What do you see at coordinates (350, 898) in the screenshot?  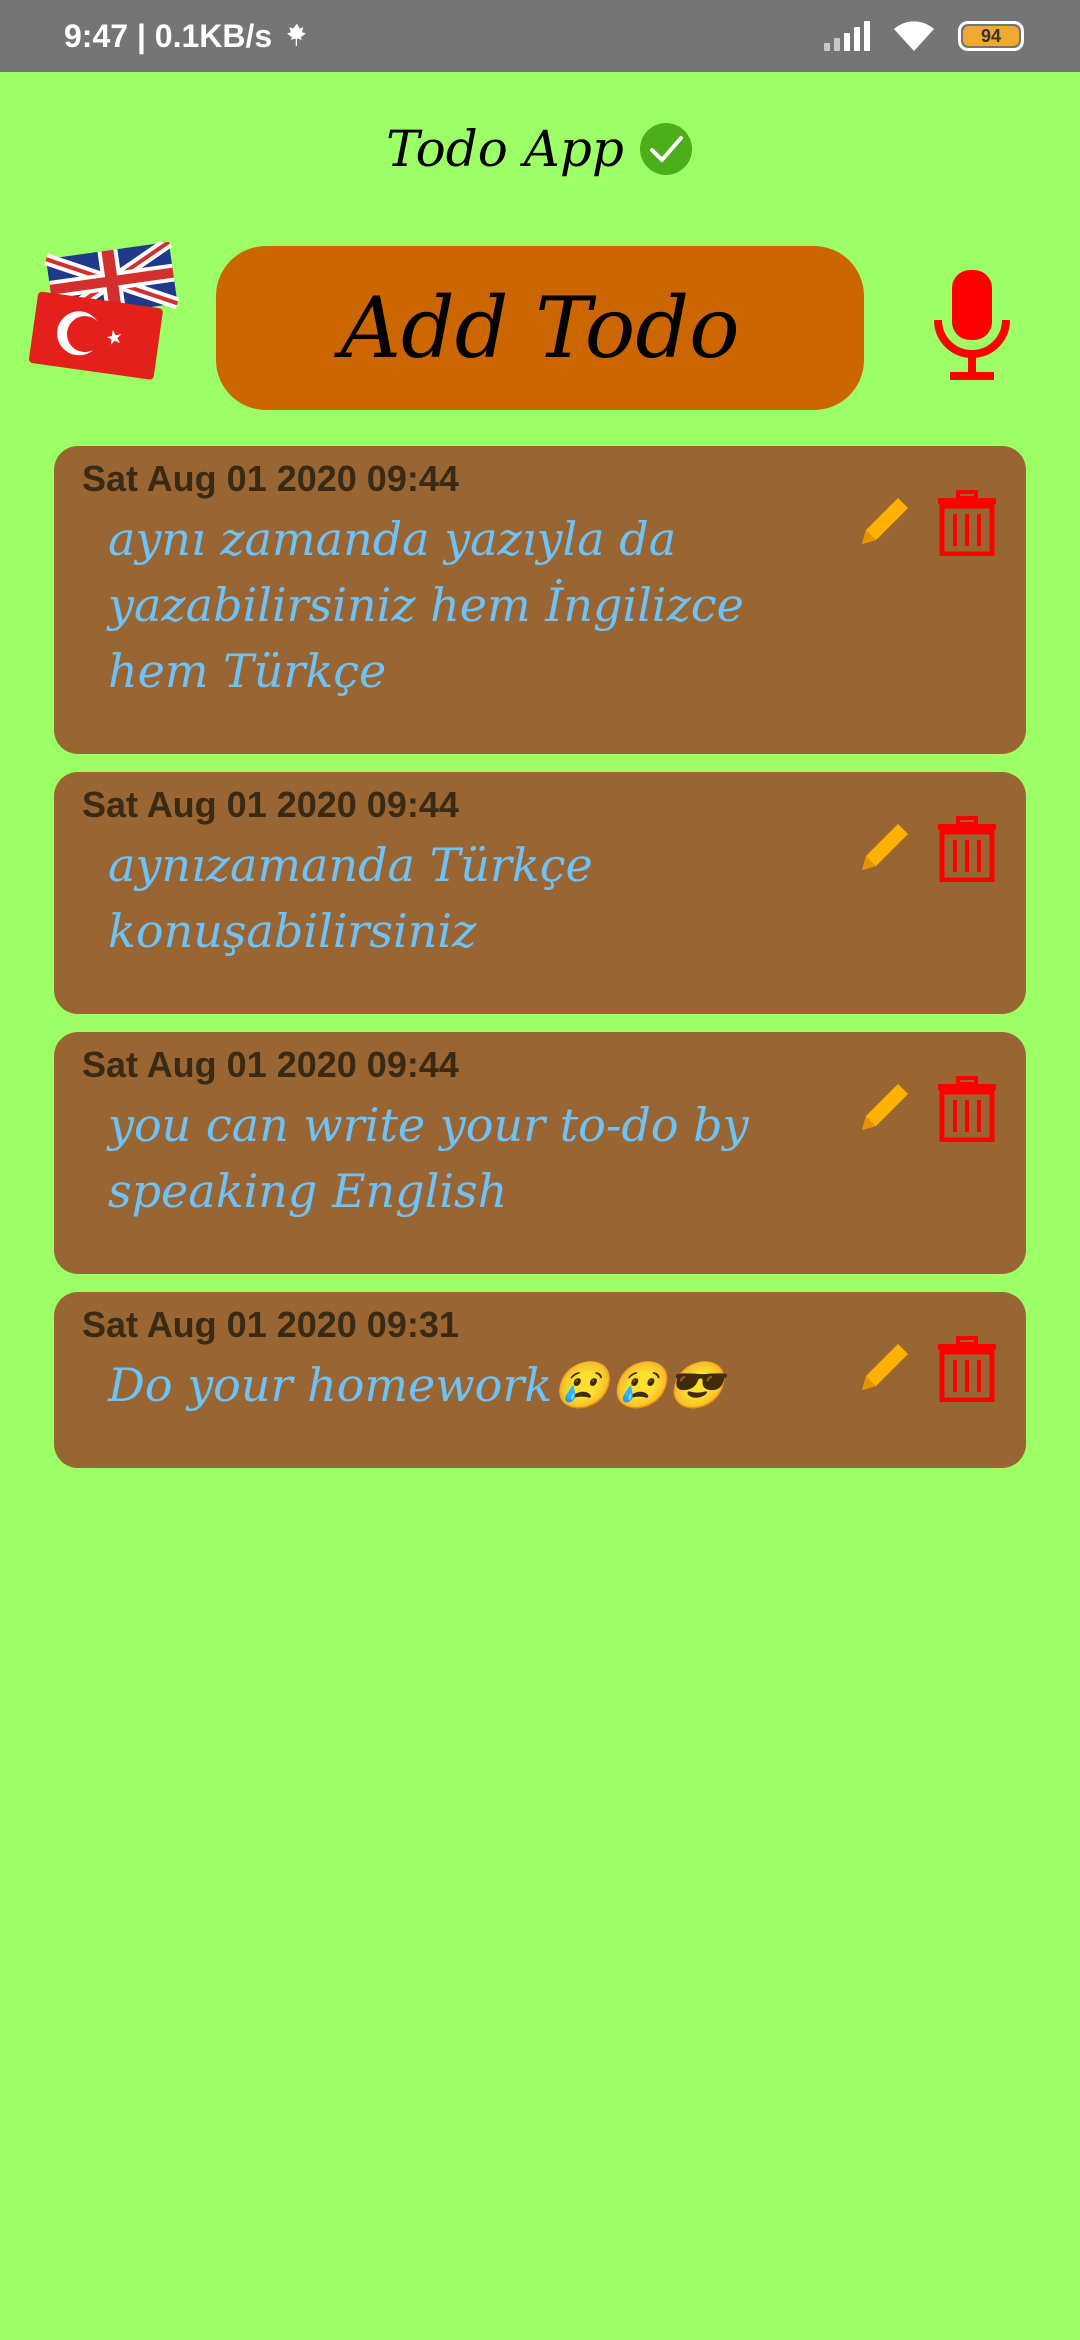 I see `todo-text: aynızamanda Türkçe konuşabilirsiniz` at bounding box center [350, 898].